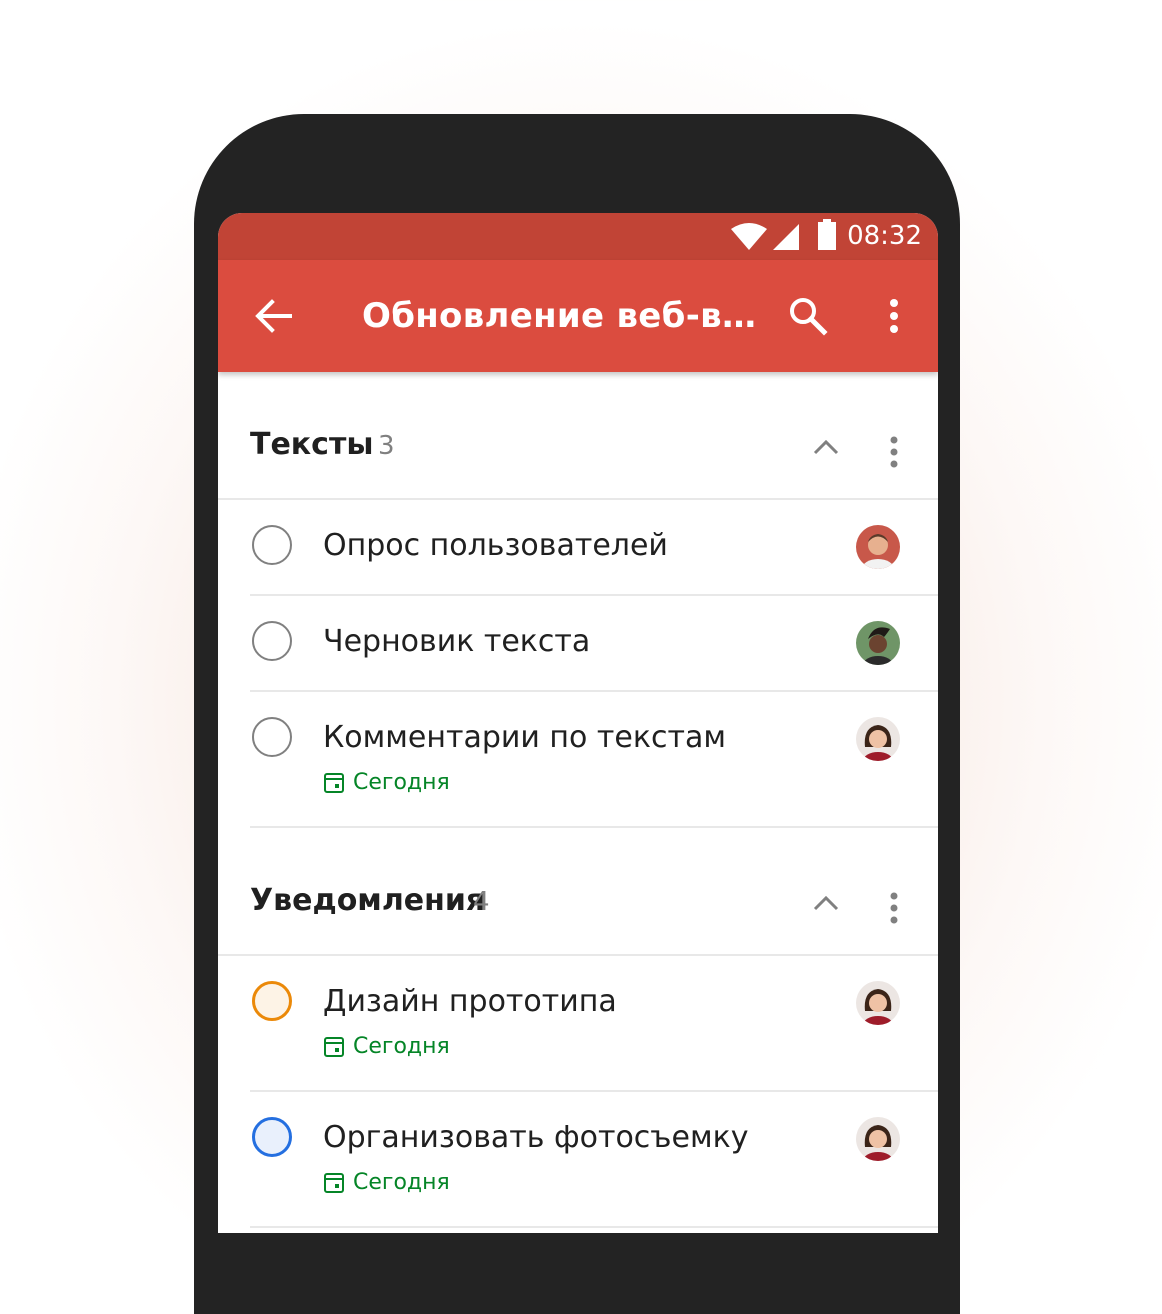 This screenshot has width=1162, height=1314. Describe the element at coordinates (312, 444) in the screenshot. I see `section-title: Тексты` at that location.